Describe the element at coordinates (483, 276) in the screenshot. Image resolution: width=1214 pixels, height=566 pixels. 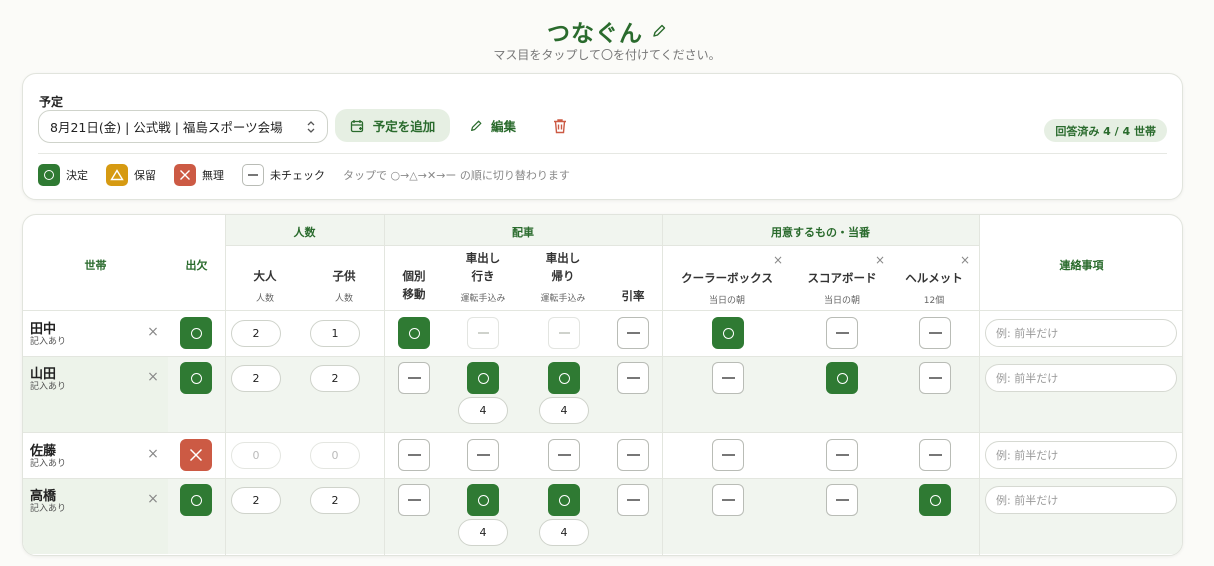
I see `column-drive-go-2: 行き` at that location.